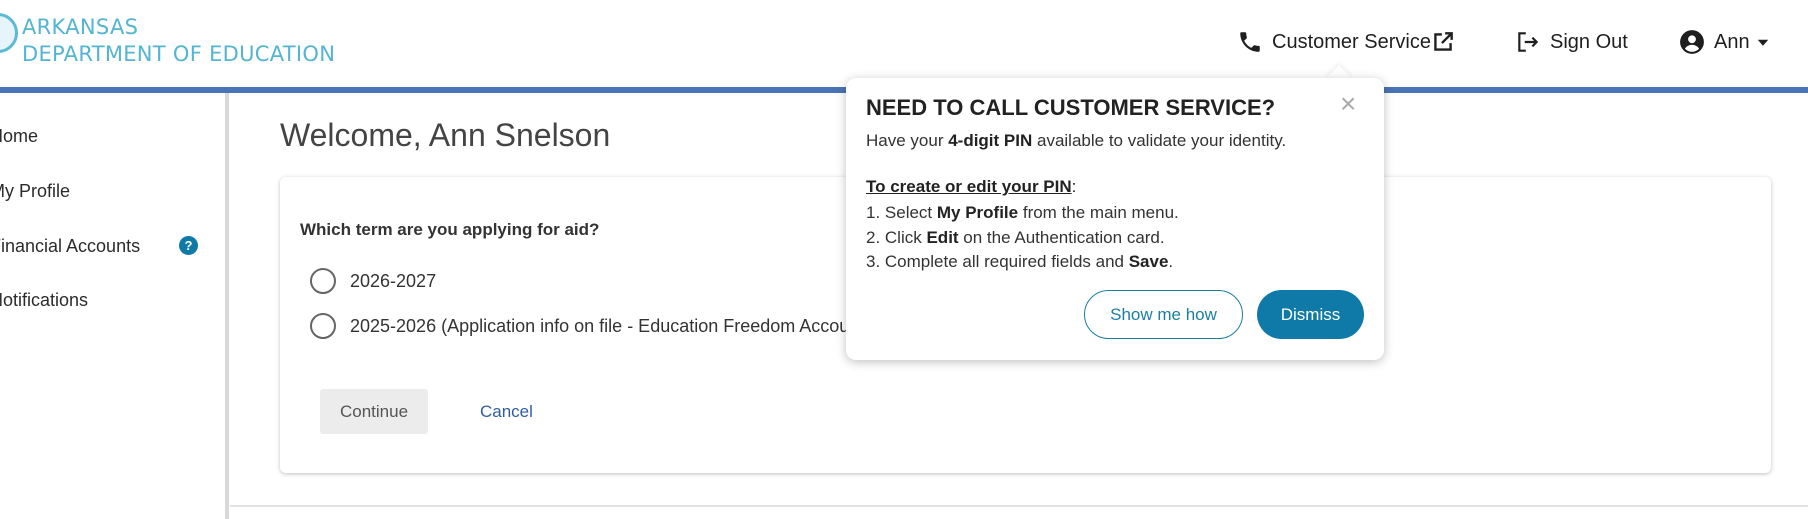 This screenshot has height=519, width=1808. I want to click on step-text: 1. Select, so click(901, 212).